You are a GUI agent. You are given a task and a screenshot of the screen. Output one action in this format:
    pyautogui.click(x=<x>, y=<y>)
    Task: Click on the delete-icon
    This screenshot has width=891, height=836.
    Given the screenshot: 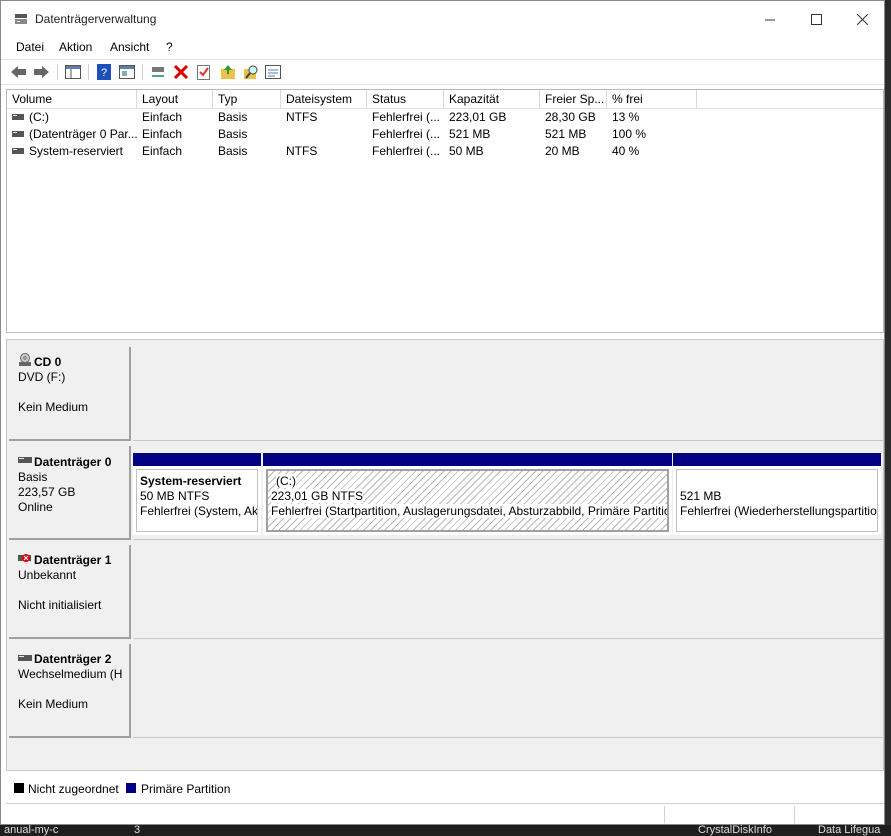 What is the action you would take?
    pyautogui.click(x=181, y=72)
    